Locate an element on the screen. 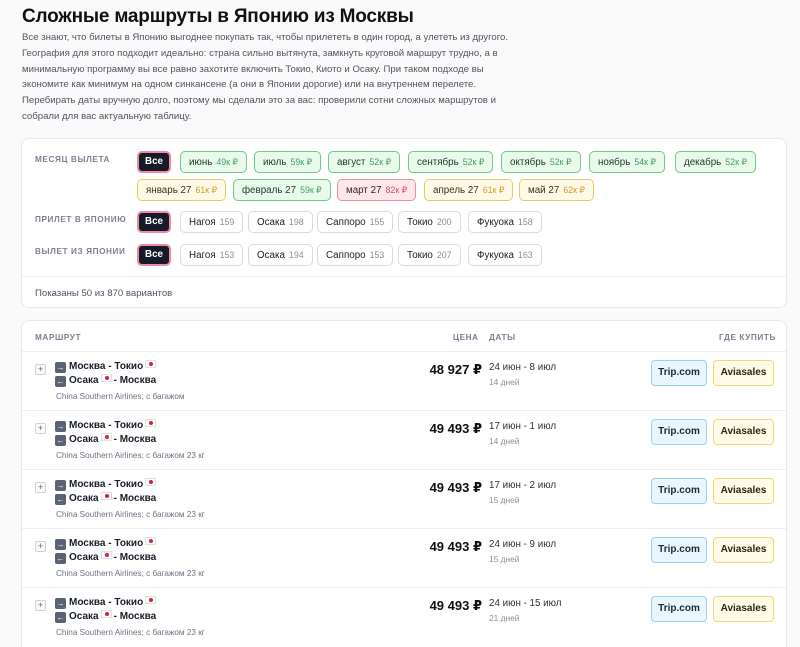 This screenshot has height=647, width=800. price: 48 927 ₽ is located at coordinates (455, 369).